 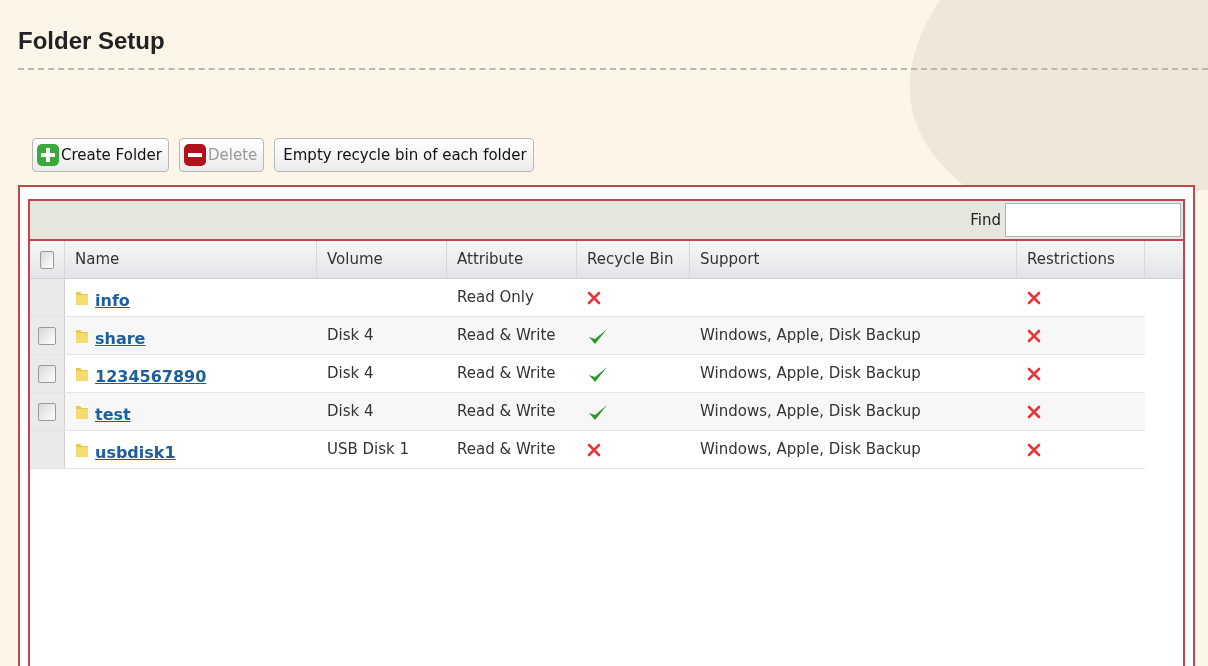 What do you see at coordinates (630, 259) in the screenshot?
I see `column-header: Recycle Bin` at bounding box center [630, 259].